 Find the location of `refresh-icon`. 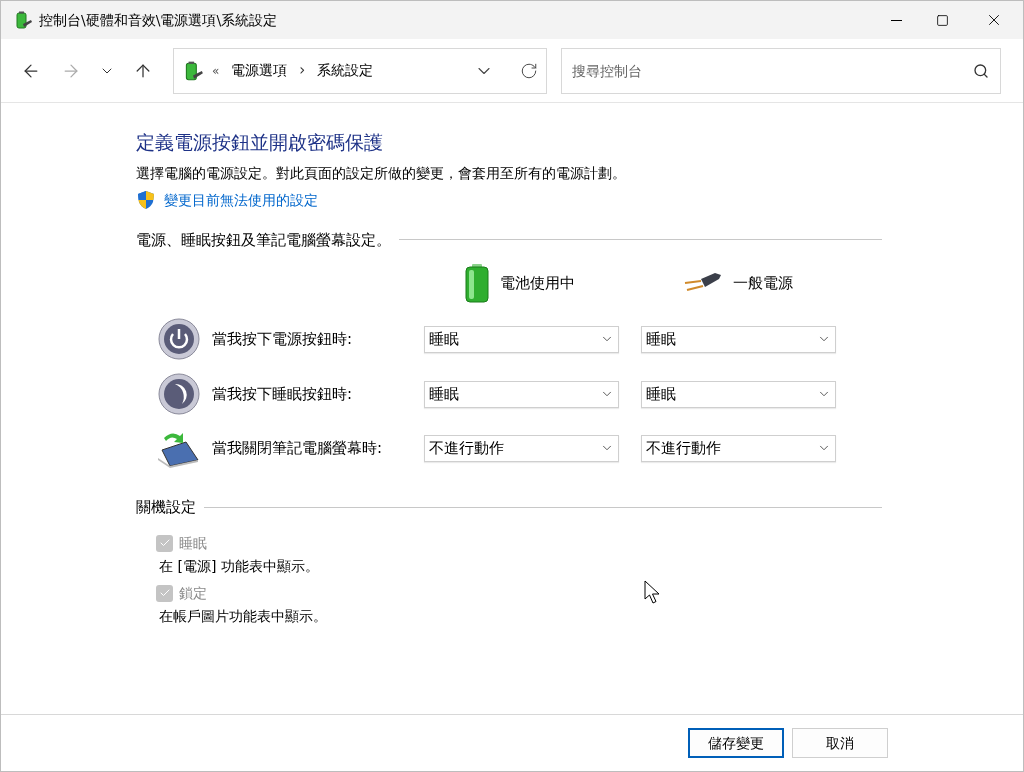

refresh-icon is located at coordinates (529, 70).